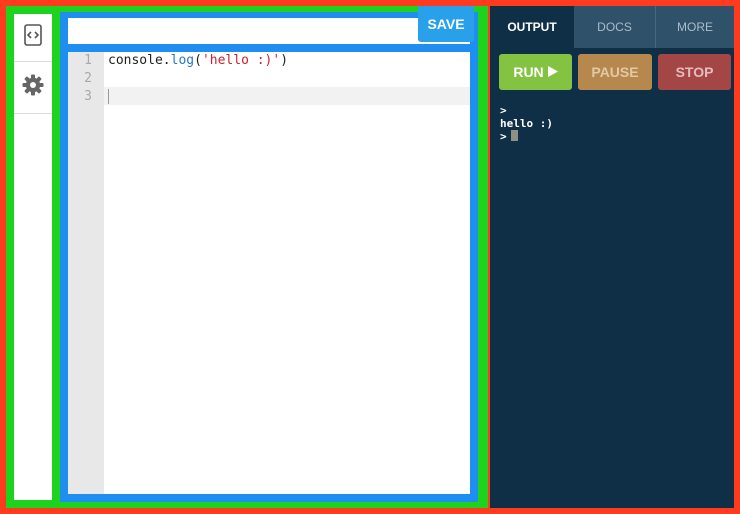  What do you see at coordinates (552, 72) in the screenshot?
I see `play-icon` at bounding box center [552, 72].